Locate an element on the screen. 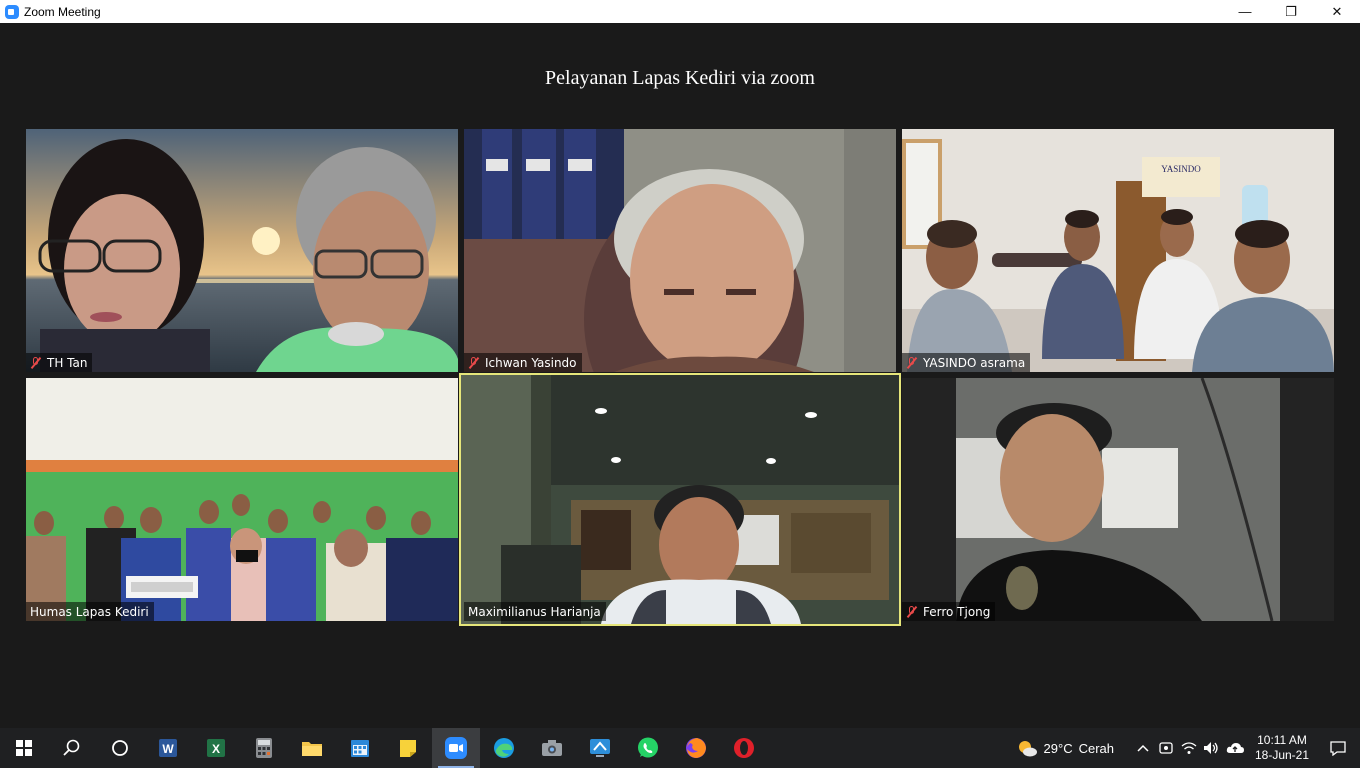 This screenshot has height=768, width=1360. video-tile-ferro-tjong: Ferro Tjong is located at coordinates (1118, 499).